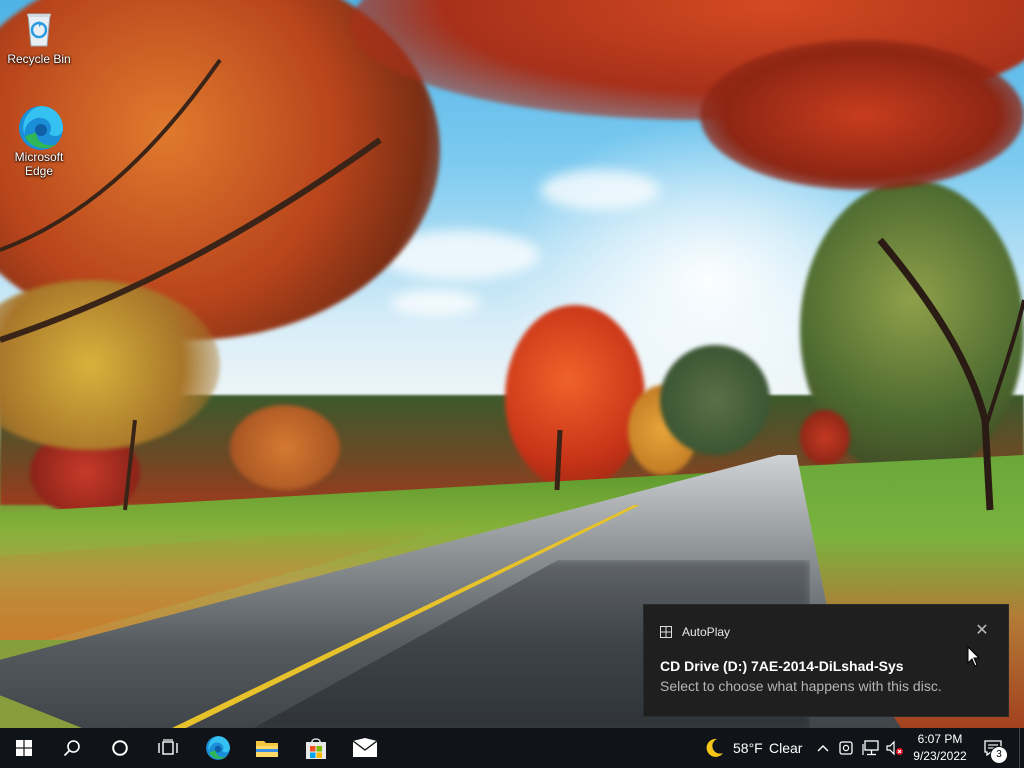 This screenshot has width=1024, height=768. What do you see at coordinates (940, 756) in the screenshot?
I see `clock-date: 9/23/2022` at bounding box center [940, 756].